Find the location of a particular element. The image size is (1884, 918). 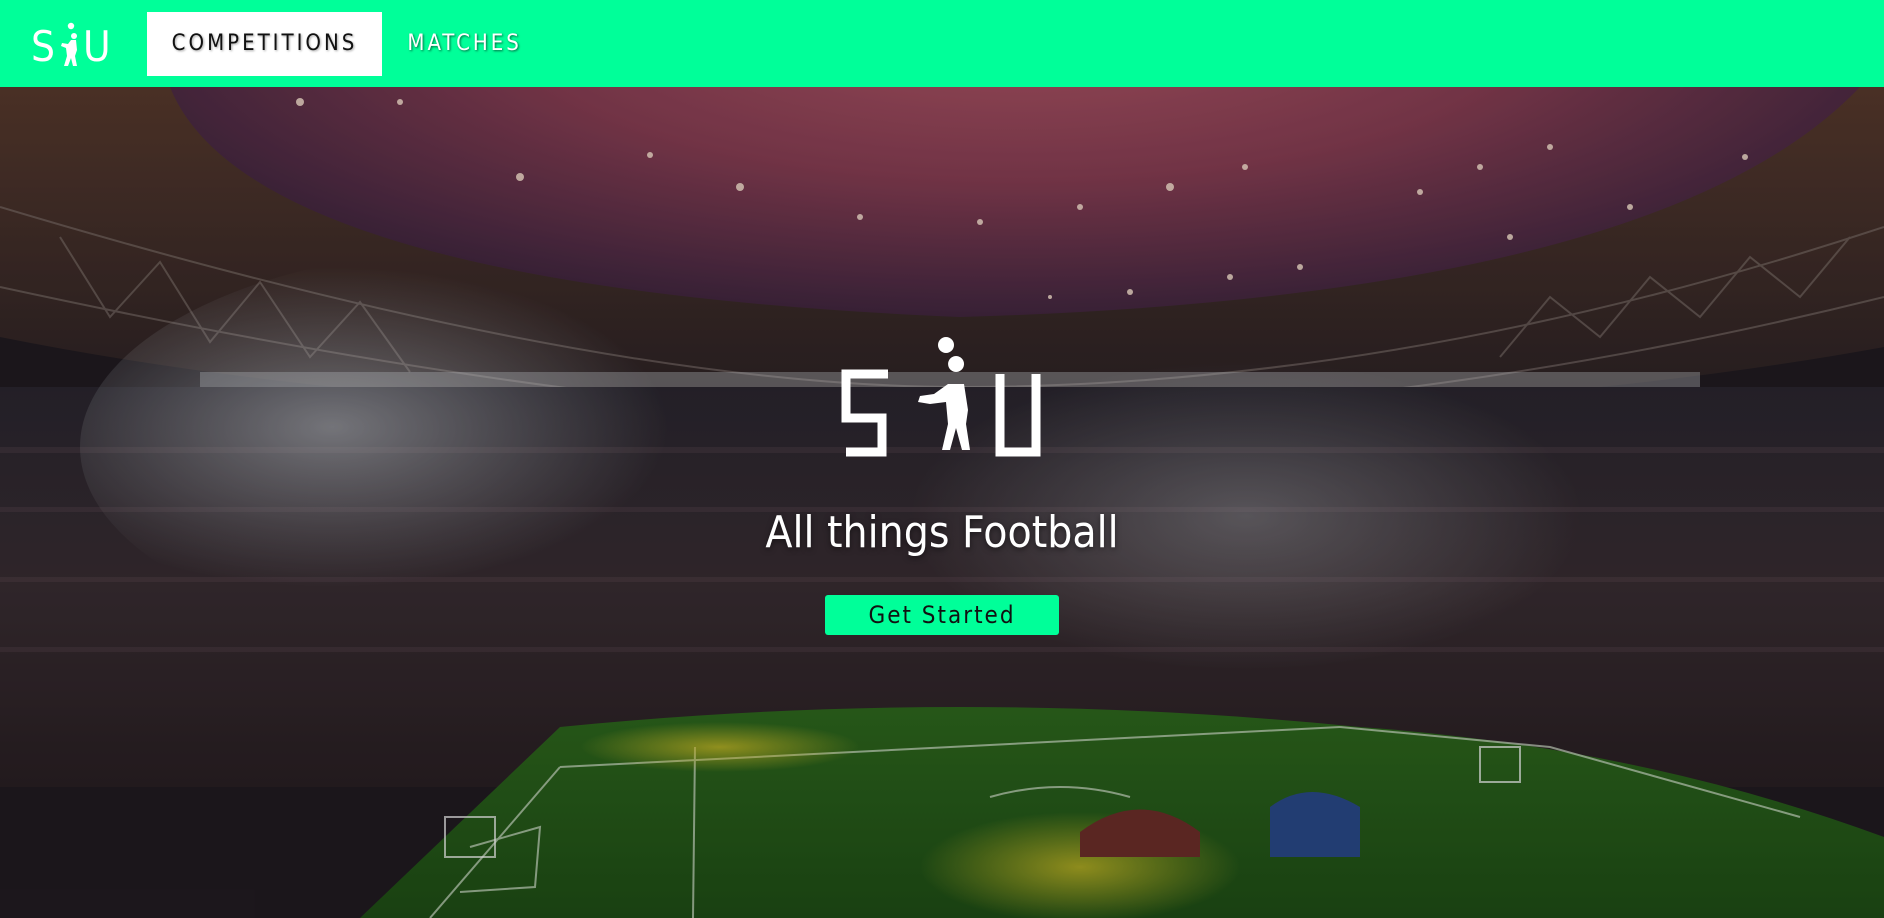

logo-letter-s: S is located at coordinates (44, 46).